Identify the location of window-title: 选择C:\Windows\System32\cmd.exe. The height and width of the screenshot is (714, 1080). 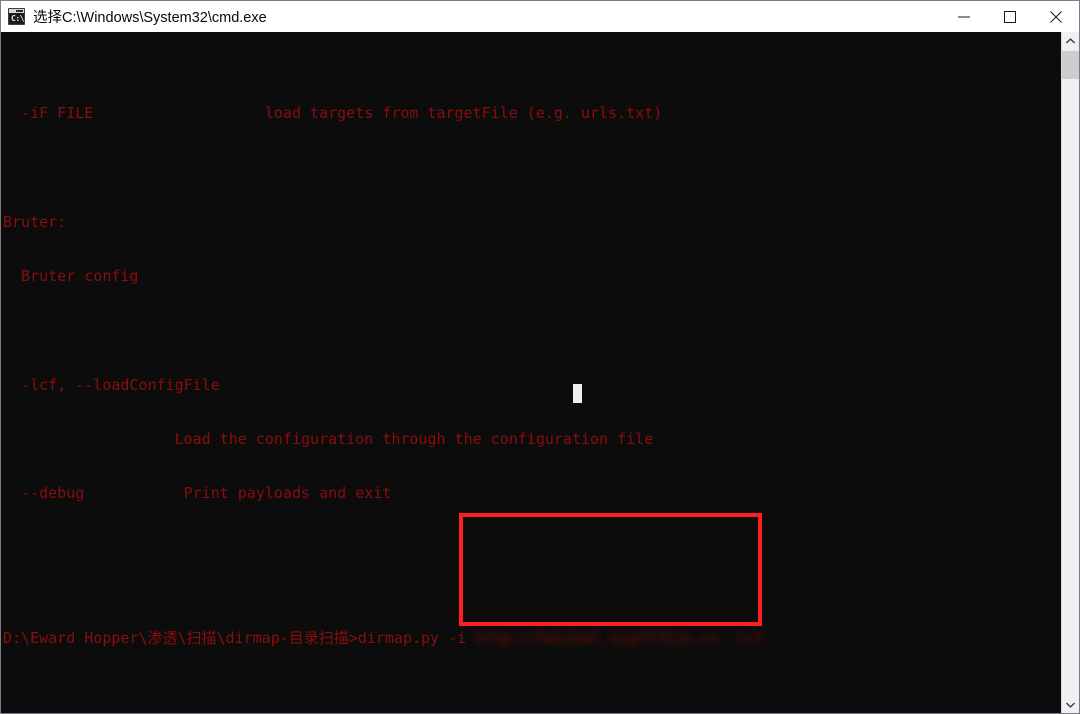
(150, 18).